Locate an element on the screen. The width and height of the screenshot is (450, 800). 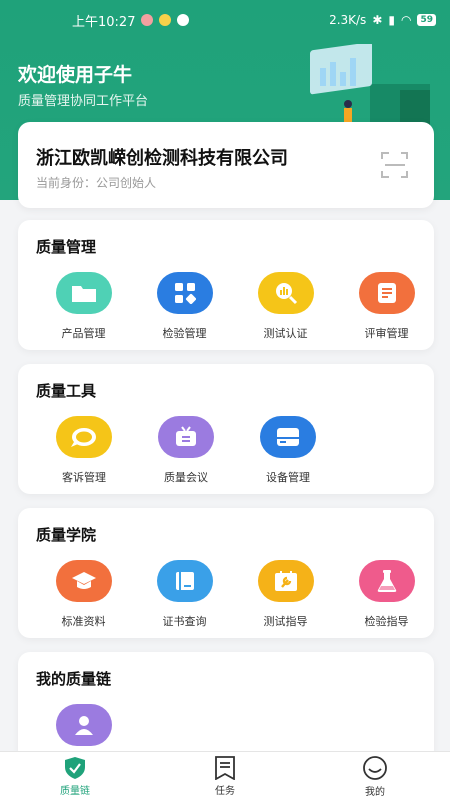
grid-label: 测试认证 is located at coordinates (285, 333).